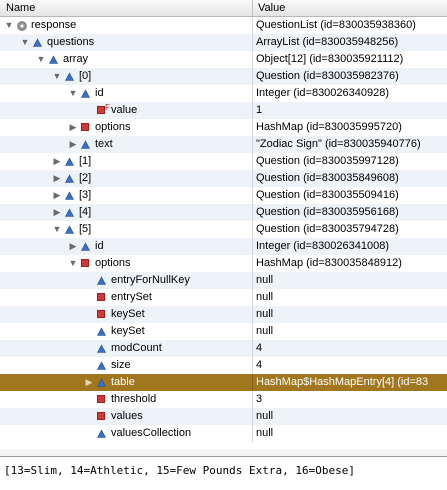 This screenshot has width=447, height=490. Describe the element at coordinates (223, 59) in the screenshot. I see `tree-row: ▼ array Object[12] (id=830035921112)` at that location.